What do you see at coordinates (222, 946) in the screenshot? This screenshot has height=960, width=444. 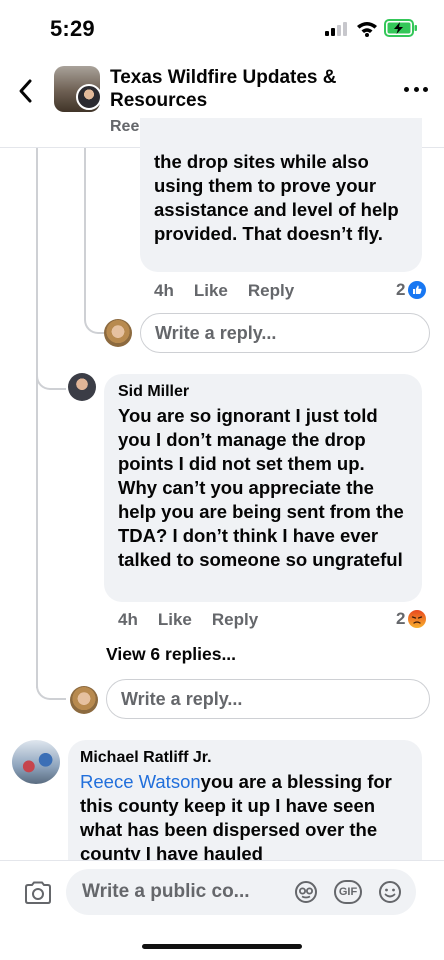 I see `home-indicator` at bounding box center [222, 946].